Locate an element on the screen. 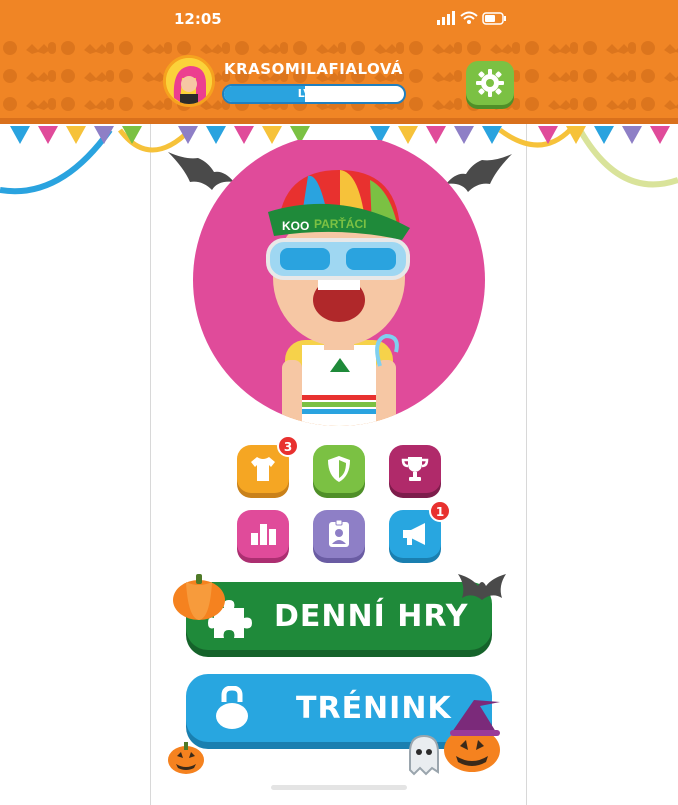 The width and height of the screenshot is (678, 805). battery-icon is located at coordinates (494, 18).